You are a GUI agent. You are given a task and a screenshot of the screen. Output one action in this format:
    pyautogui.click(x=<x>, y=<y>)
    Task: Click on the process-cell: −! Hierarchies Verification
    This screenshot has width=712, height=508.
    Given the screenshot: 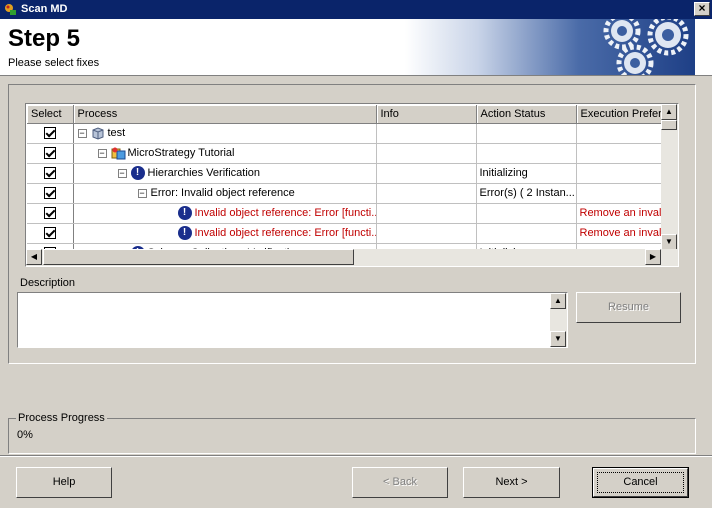 What is the action you would take?
    pyautogui.click(x=225, y=173)
    